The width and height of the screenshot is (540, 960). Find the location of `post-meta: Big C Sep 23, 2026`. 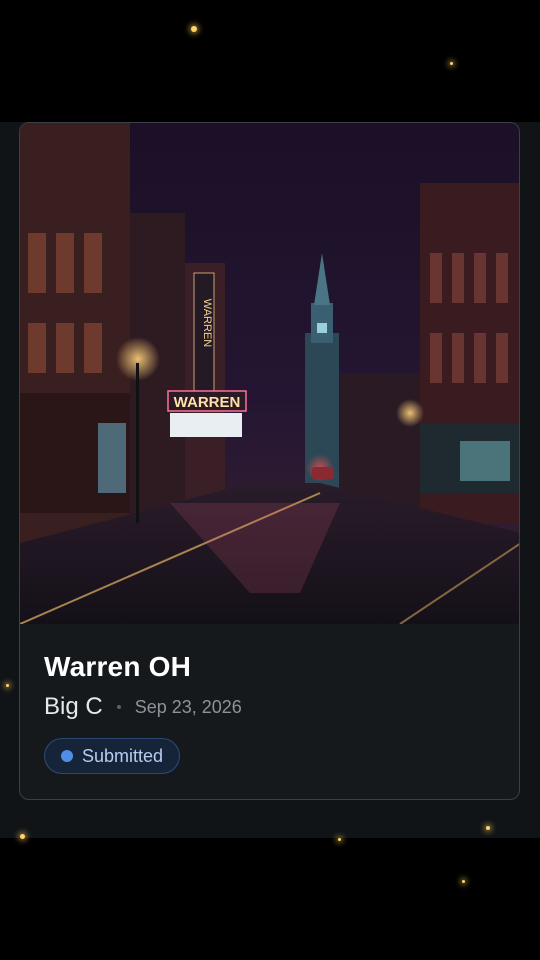

post-meta: Big C Sep 23, 2026 is located at coordinates (143, 707).